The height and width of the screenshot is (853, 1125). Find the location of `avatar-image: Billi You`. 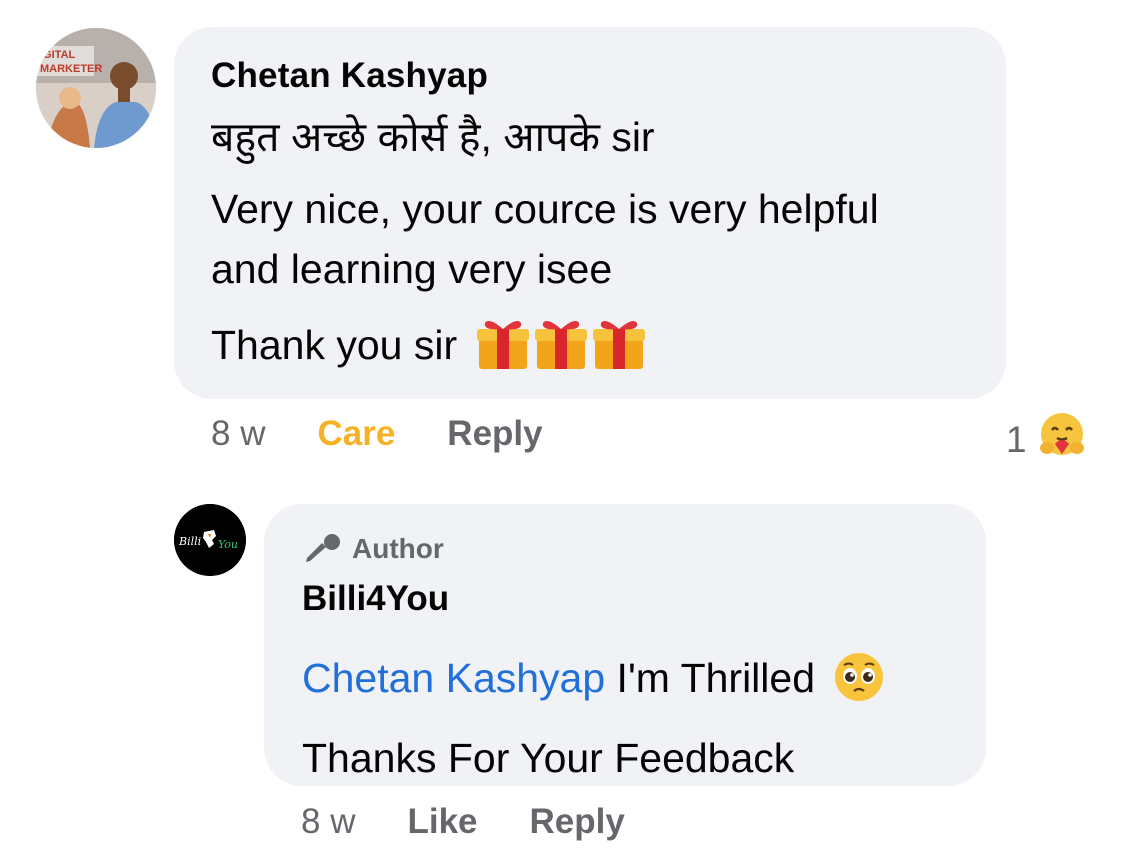

avatar-image: Billi You is located at coordinates (210, 540).